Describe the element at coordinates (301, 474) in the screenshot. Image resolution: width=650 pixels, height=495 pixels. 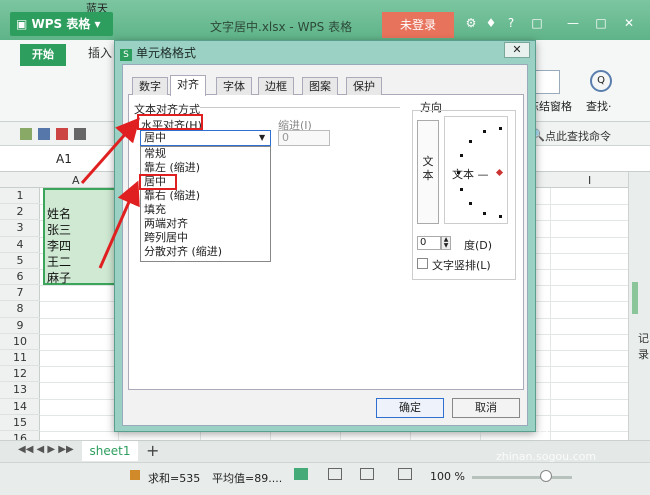
I see `normal-view-icon` at that location.